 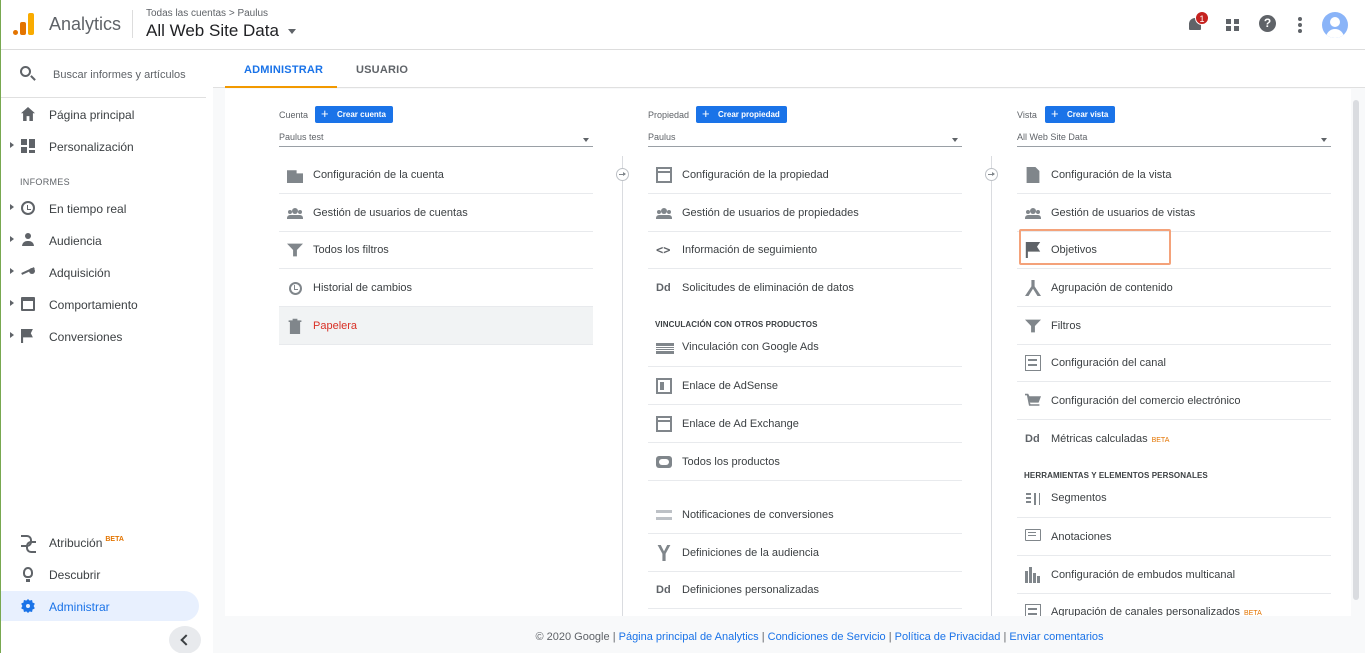 I want to click on property-select: Paulus, so click(x=805, y=138).